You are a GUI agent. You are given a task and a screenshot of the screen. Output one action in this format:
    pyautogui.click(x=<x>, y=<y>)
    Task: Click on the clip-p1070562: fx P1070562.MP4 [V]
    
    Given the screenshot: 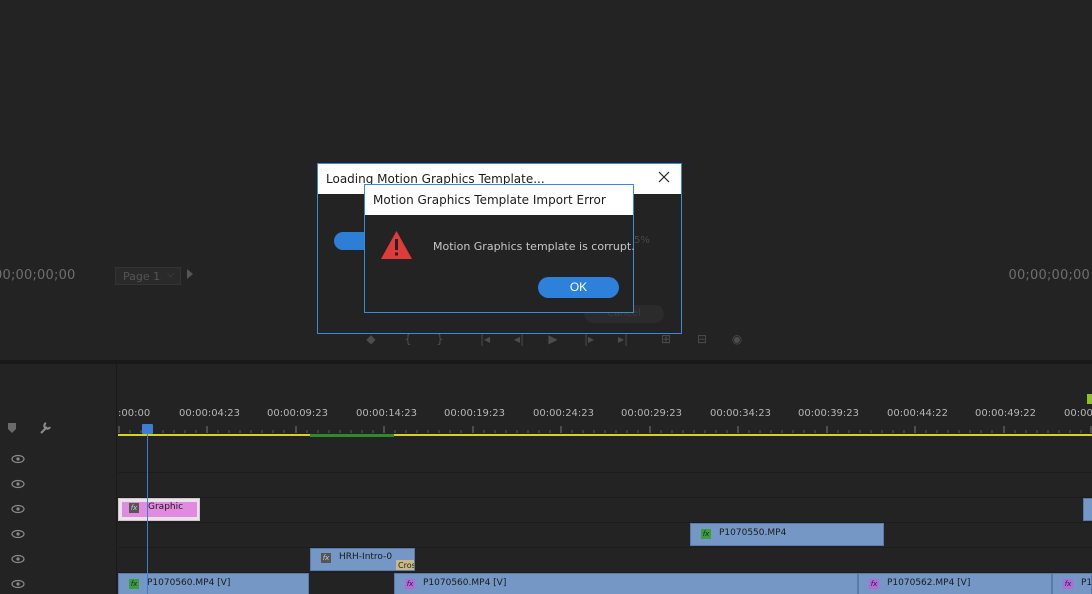 What is the action you would take?
    pyautogui.click(x=955, y=583)
    